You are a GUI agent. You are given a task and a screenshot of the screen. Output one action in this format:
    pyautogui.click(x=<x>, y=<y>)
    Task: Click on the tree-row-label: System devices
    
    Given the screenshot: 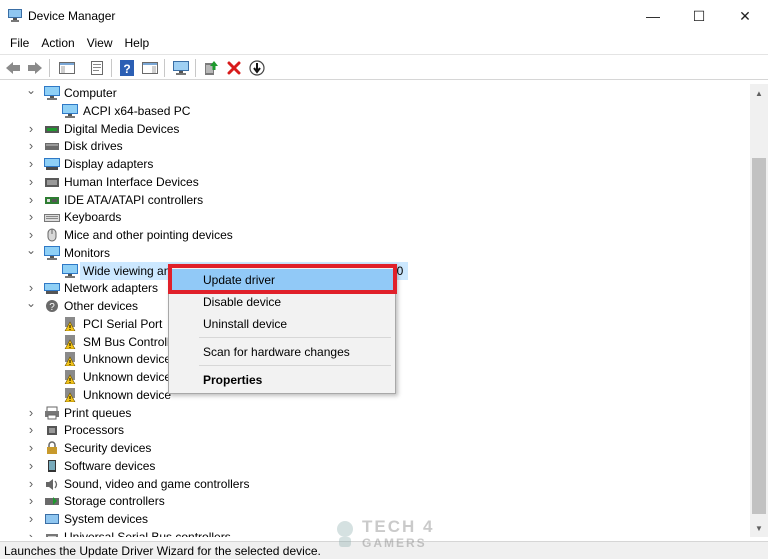 What is the action you would take?
    pyautogui.click(x=106, y=519)
    